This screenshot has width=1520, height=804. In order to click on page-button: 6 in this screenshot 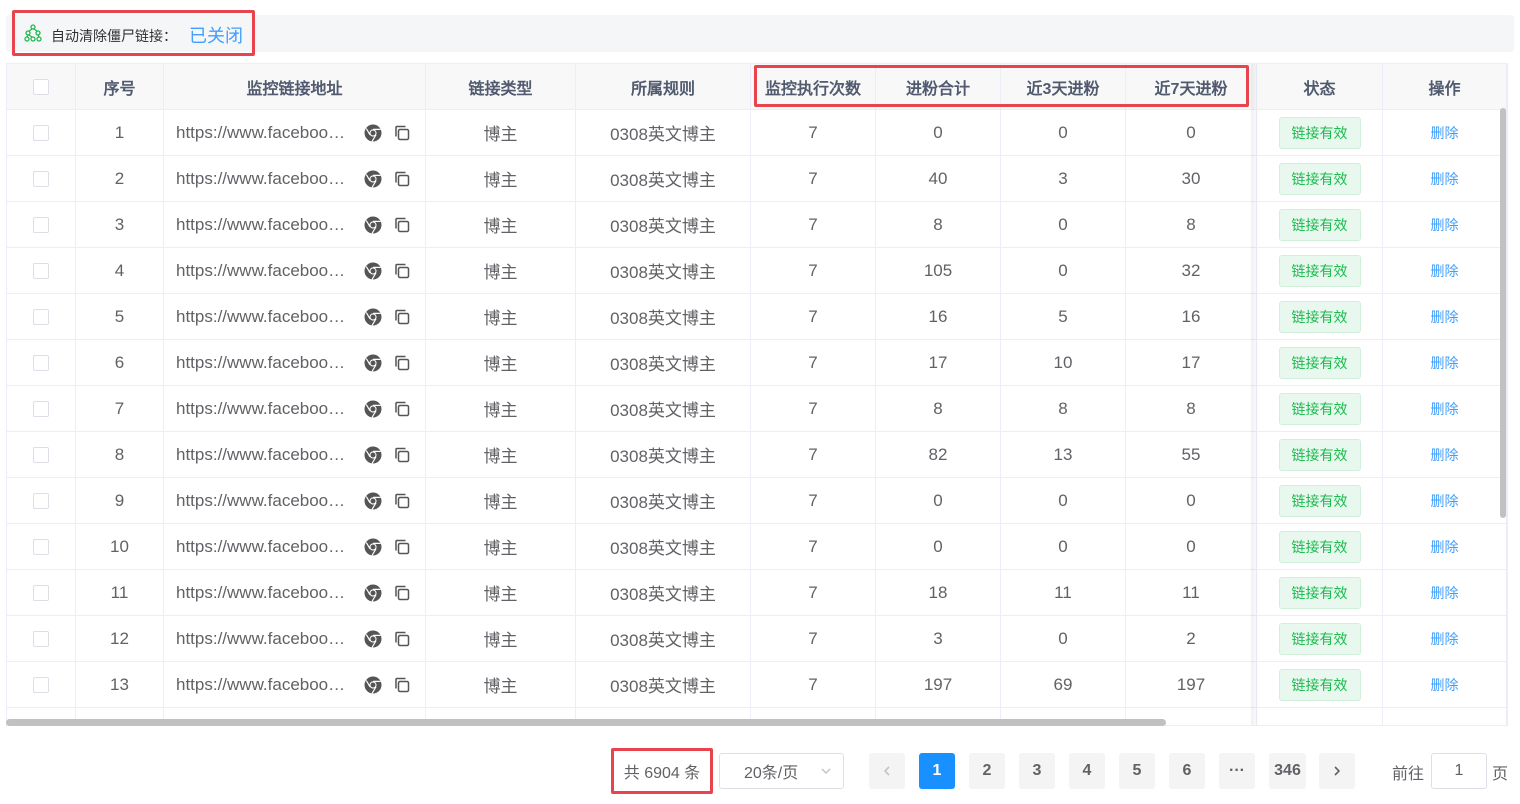, I will do `click(1187, 771)`.